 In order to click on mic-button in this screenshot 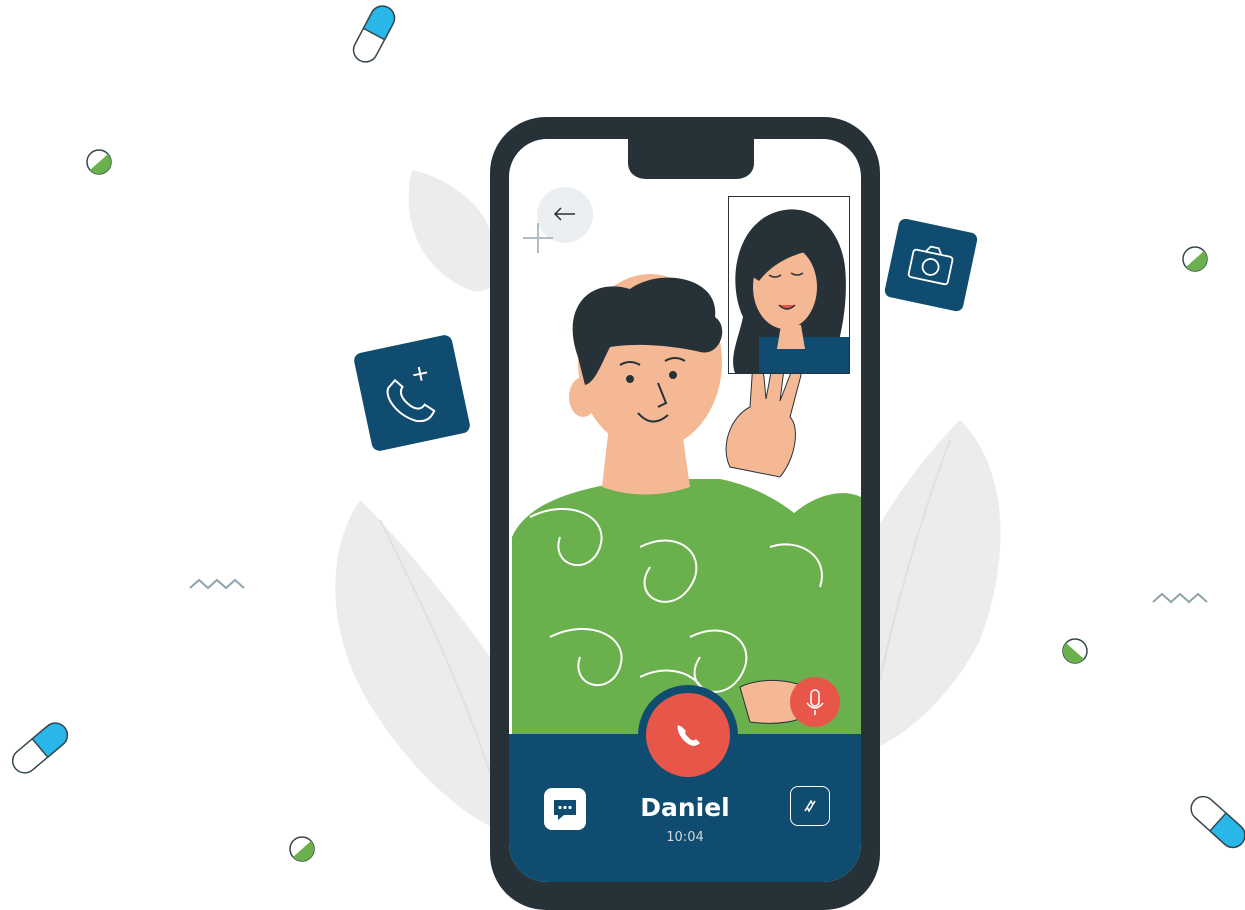, I will do `click(815, 702)`.